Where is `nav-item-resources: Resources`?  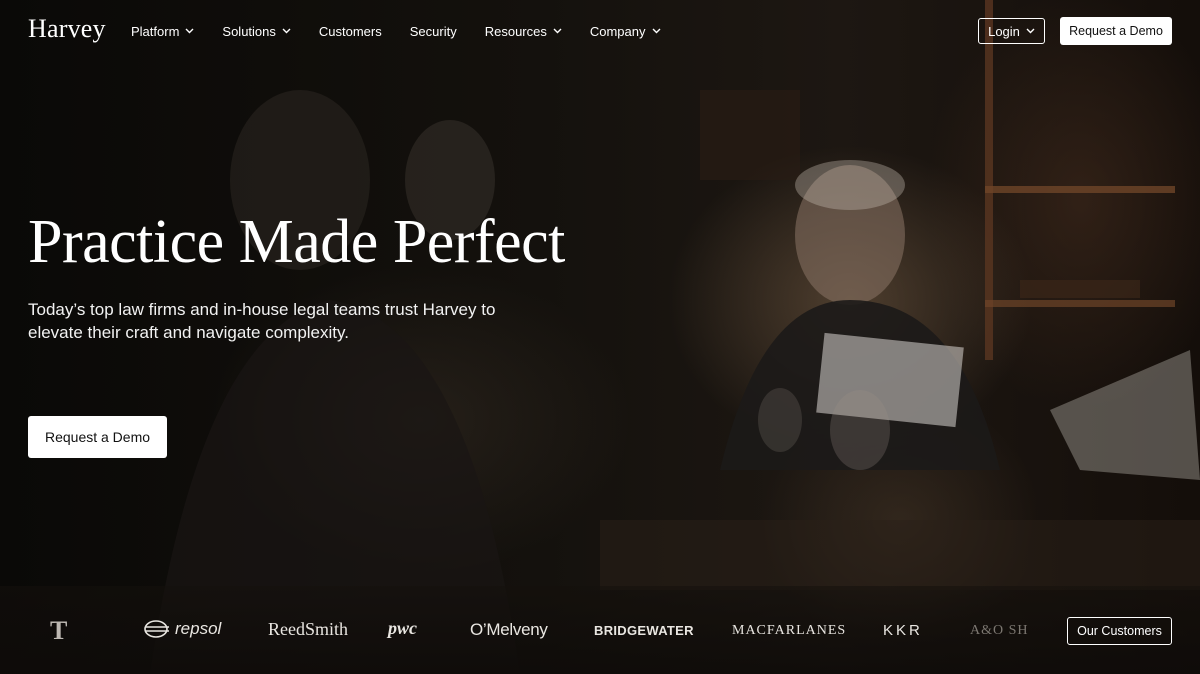
nav-item-resources: Resources is located at coordinates (523, 31).